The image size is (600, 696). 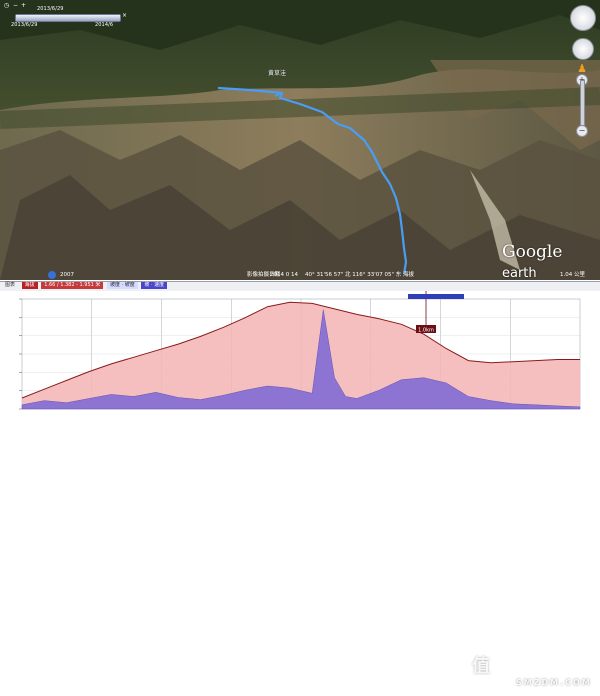 What do you see at coordinates (104, 25) in the screenshot?
I see `timeline-end-label: 2014/6` at bounding box center [104, 25].